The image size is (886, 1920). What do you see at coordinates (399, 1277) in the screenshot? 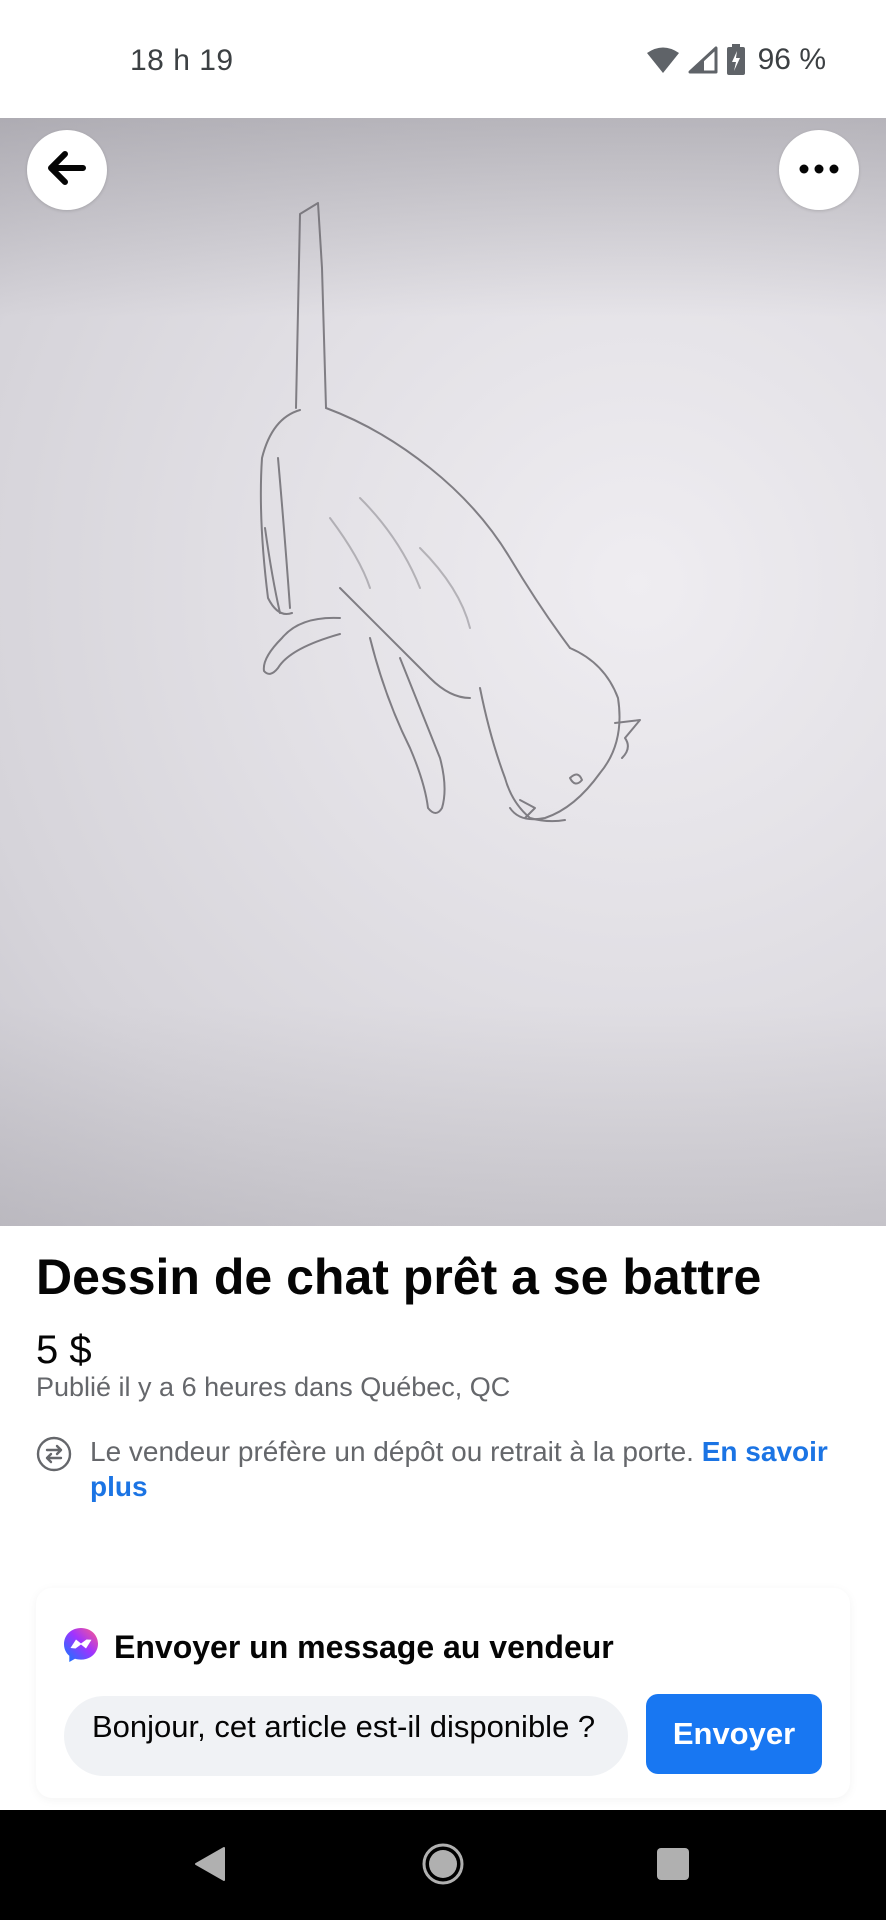
I see `listing-title: Dessin de chat prêt a se battre` at bounding box center [399, 1277].